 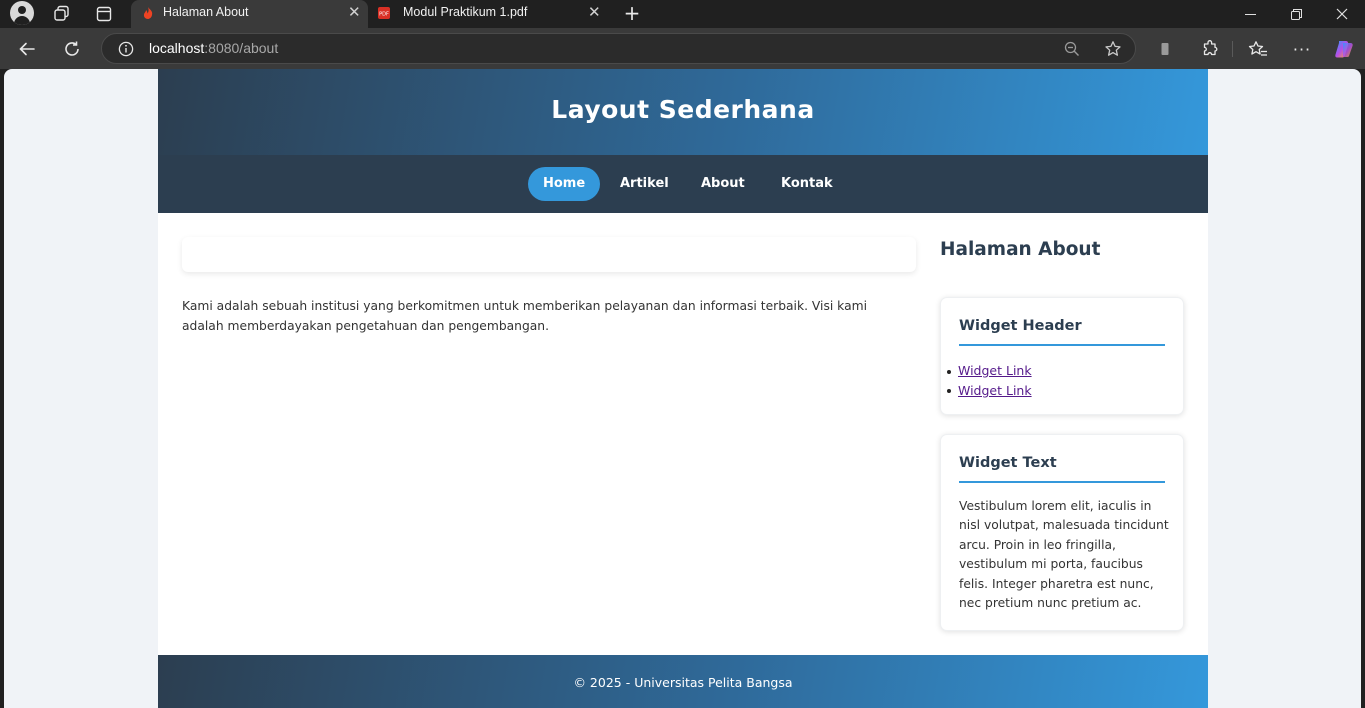 I want to click on nav-artikel-link: Artikel, so click(x=644, y=184).